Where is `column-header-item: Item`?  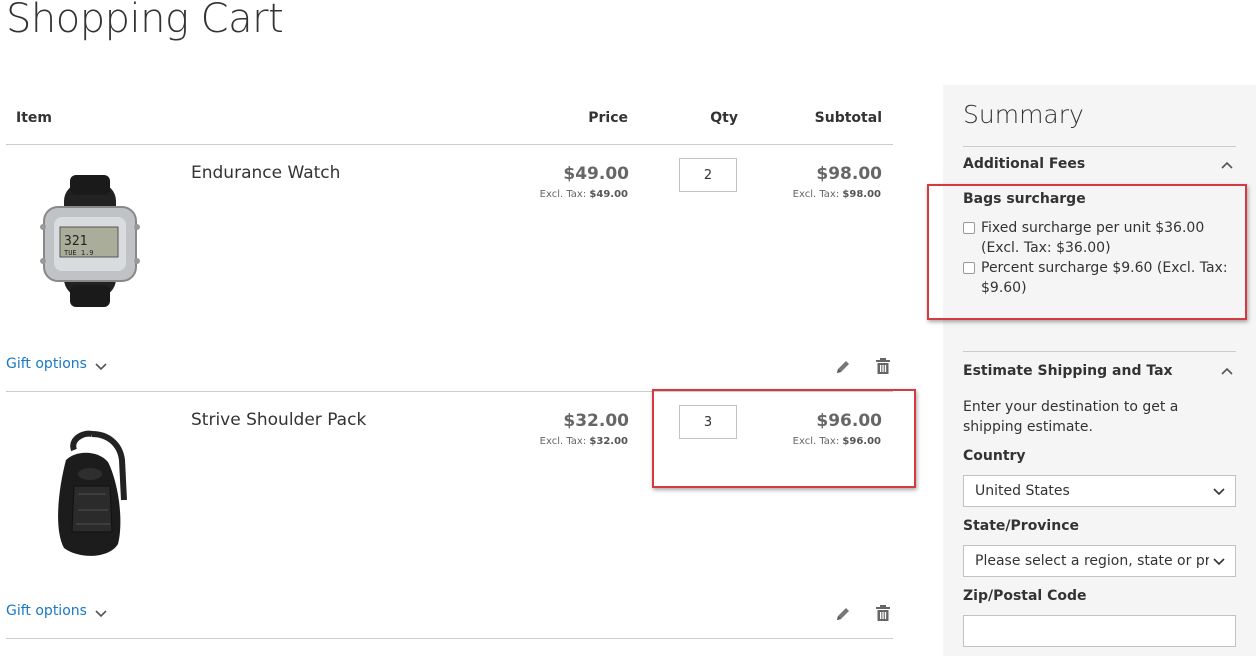 column-header-item: Item is located at coordinates (34, 118).